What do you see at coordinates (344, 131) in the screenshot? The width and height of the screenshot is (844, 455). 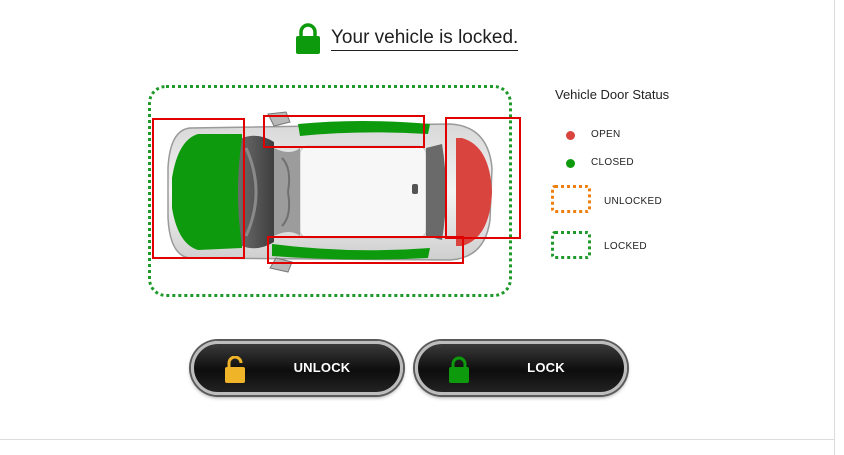 I see `left-door-highlight-box` at bounding box center [344, 131].